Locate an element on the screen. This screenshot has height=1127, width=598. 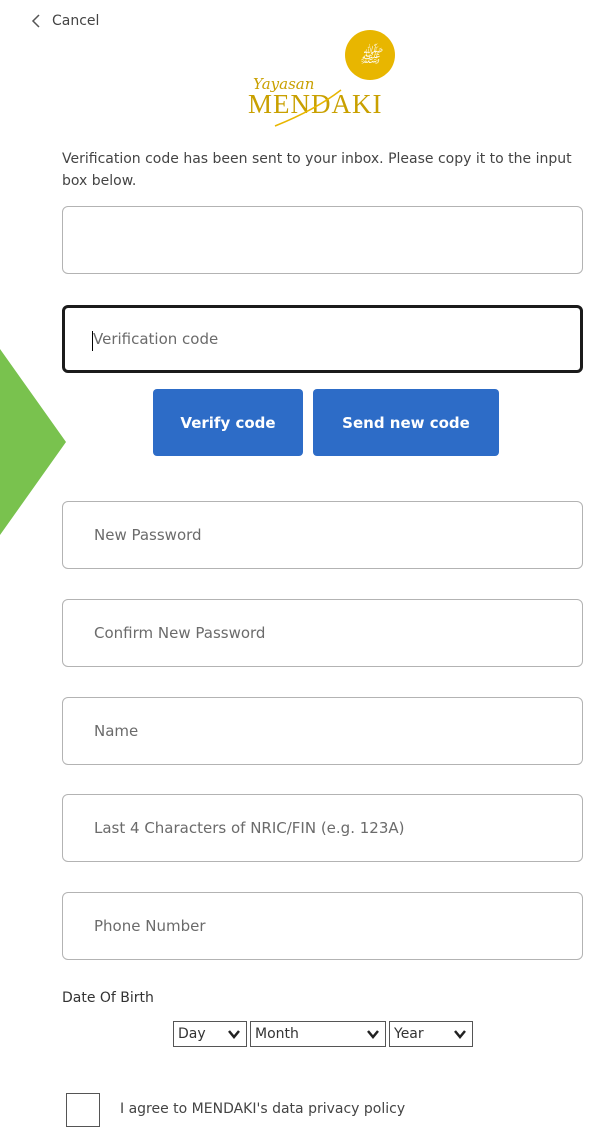
email-field is located at coordinates (322, 240).